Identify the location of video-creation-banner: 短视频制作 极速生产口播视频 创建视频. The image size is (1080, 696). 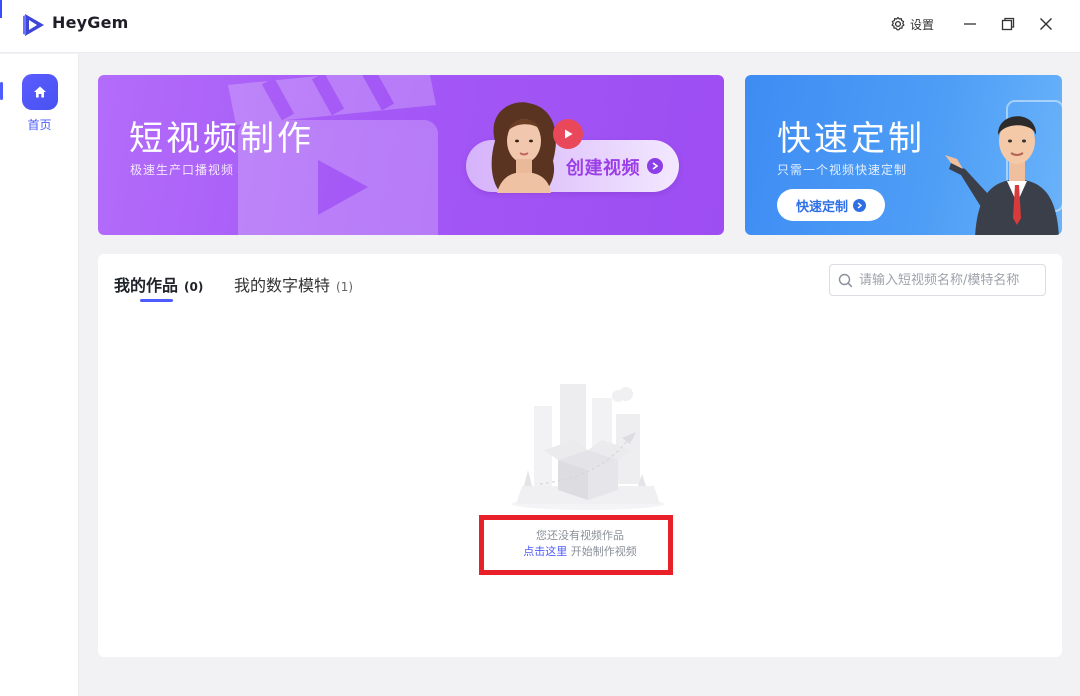
(411, 155).